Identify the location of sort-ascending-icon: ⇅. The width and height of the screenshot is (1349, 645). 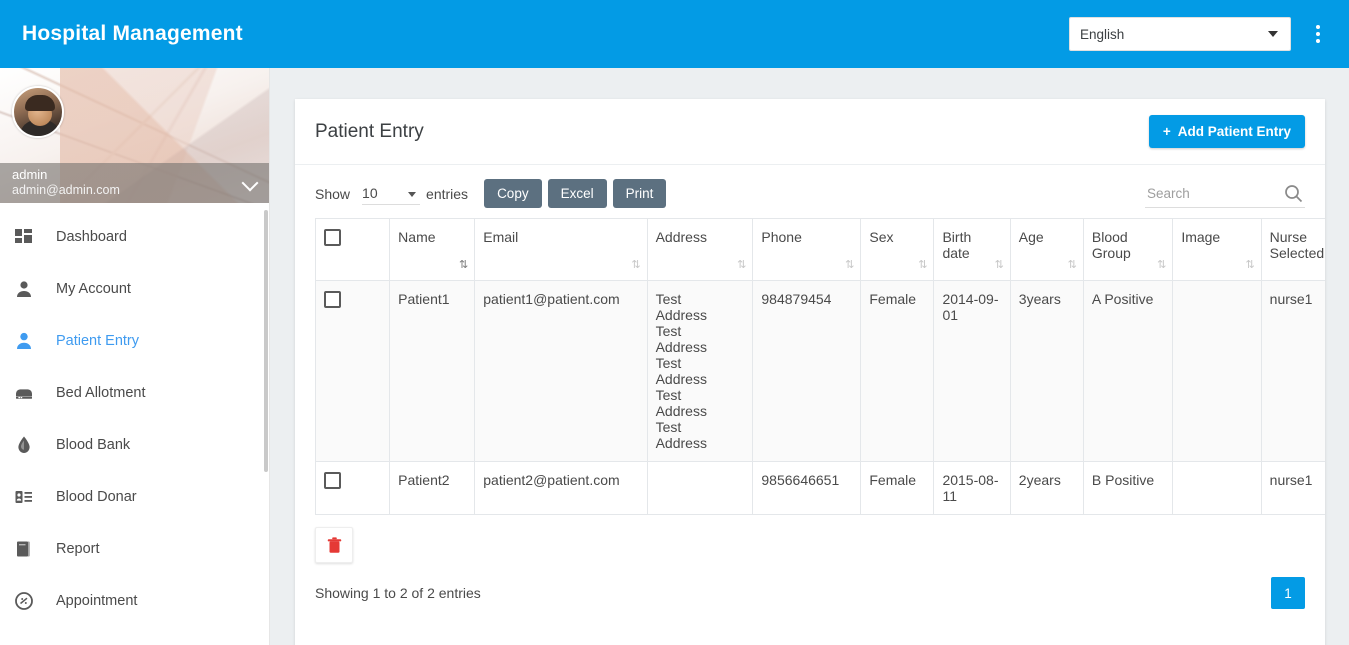
(463, 264).